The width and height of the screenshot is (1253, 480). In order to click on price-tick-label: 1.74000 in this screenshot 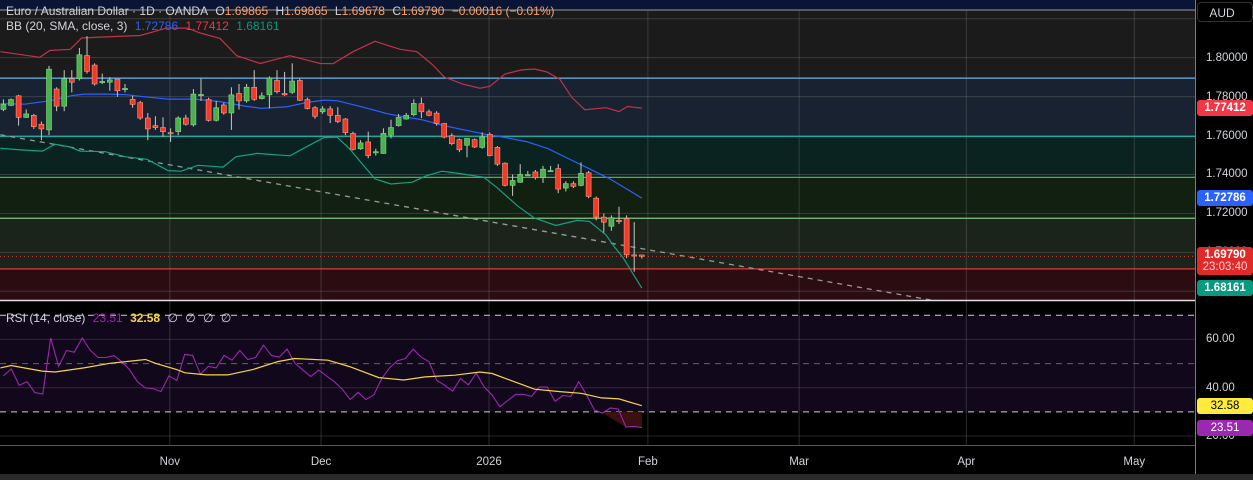, I will do `click(1227, 174)`.